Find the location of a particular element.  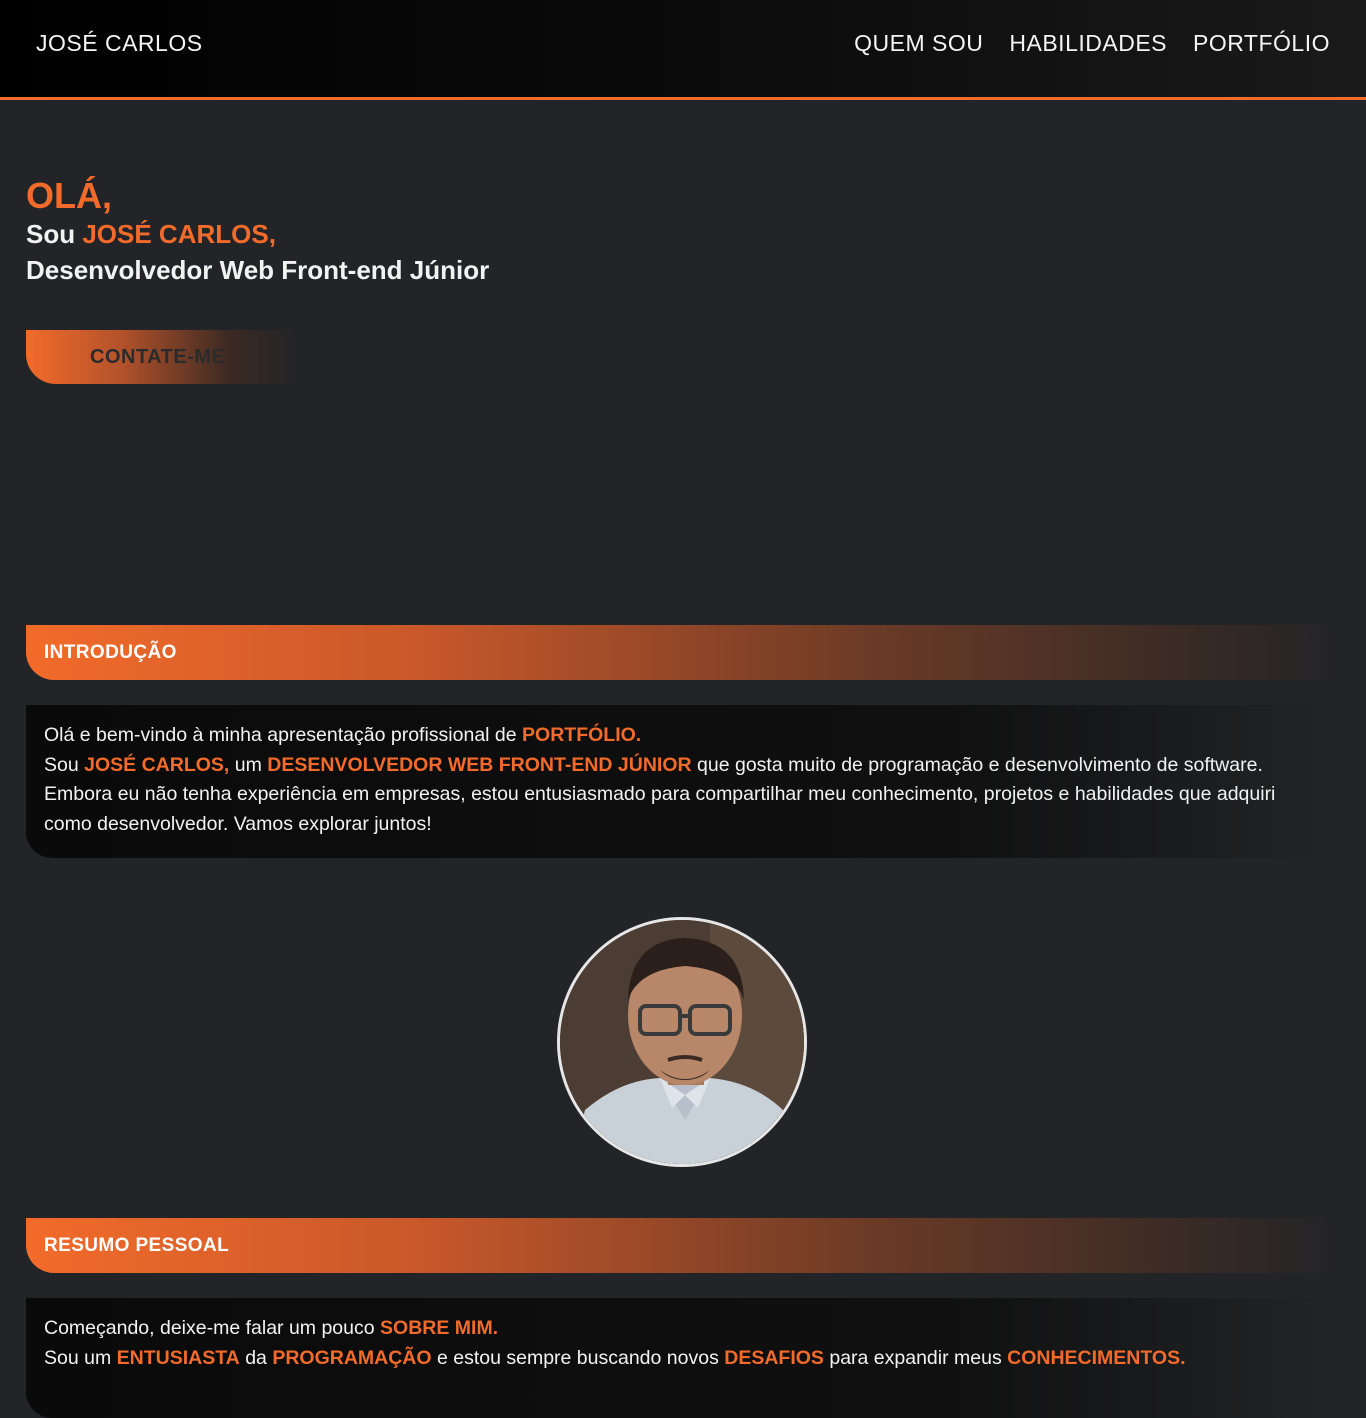

hero-greeting: OLÁ, is located at coordinates (69, 195).